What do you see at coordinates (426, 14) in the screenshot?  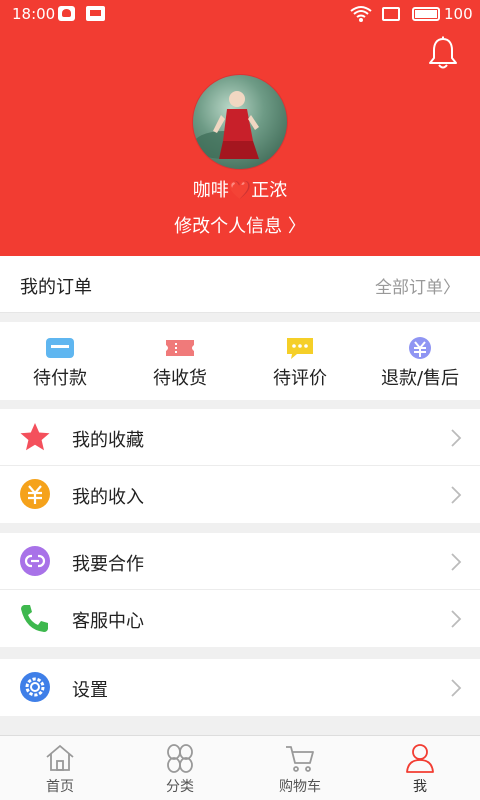 I see `battery-icon` at bounding box center [426, 14].